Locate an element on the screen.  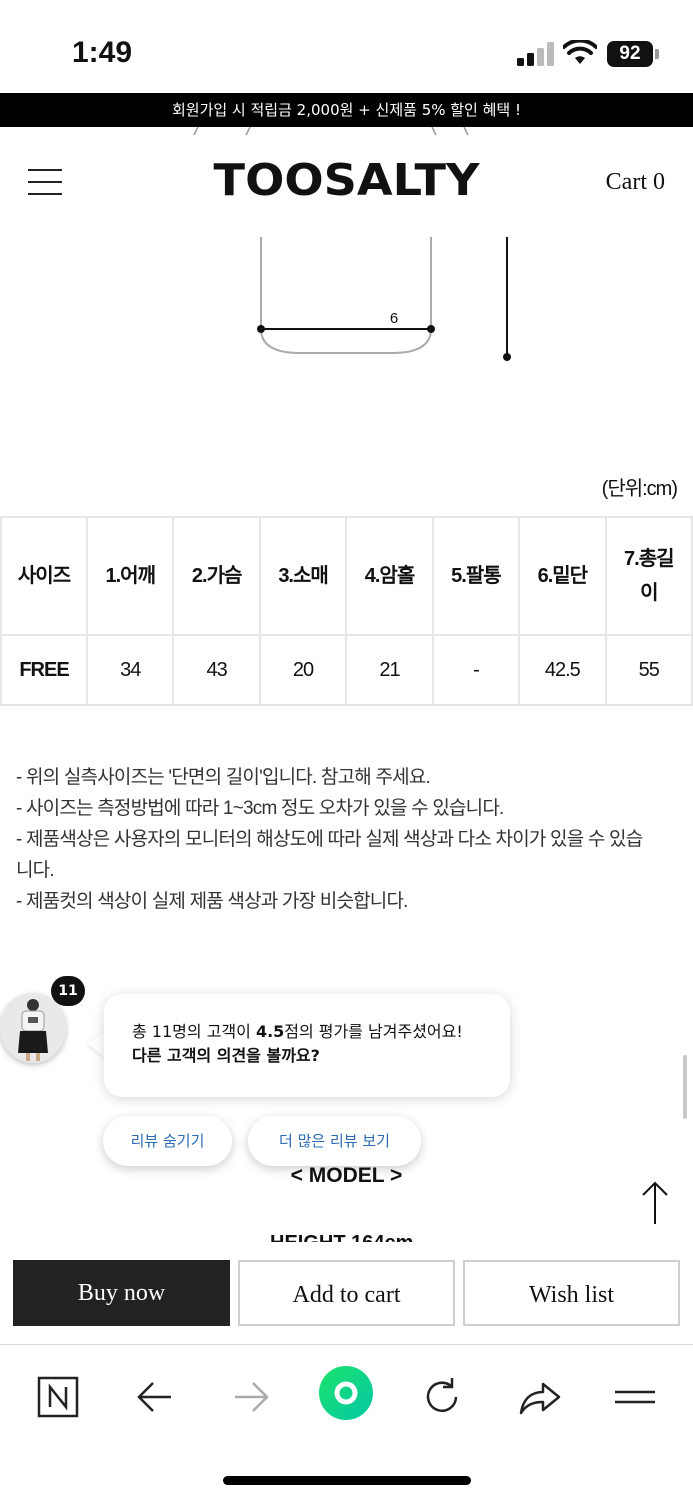
home-indicator is located at coordinates (347, 1480).